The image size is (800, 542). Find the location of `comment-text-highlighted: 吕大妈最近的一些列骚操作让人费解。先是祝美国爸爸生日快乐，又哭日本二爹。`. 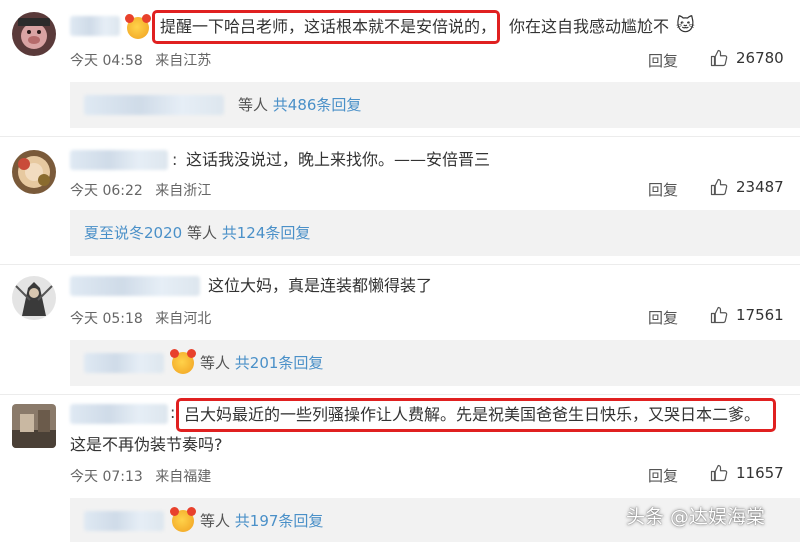

comment-text-highlighted: 吕大妈最近的一些列骚操作让人费解。先是祝美国爸爸生日快乐，又哭日本二爹。 is located at coordinates (472, 414).